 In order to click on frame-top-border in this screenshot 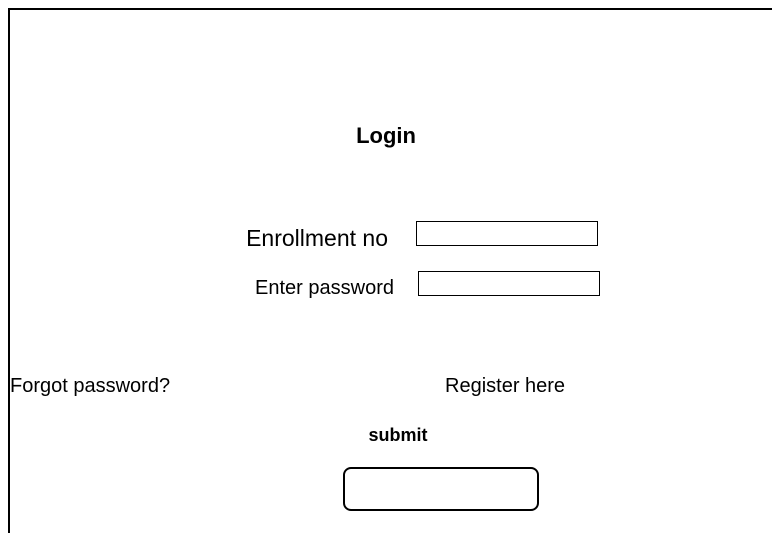, I will do `click(390, 9)`.